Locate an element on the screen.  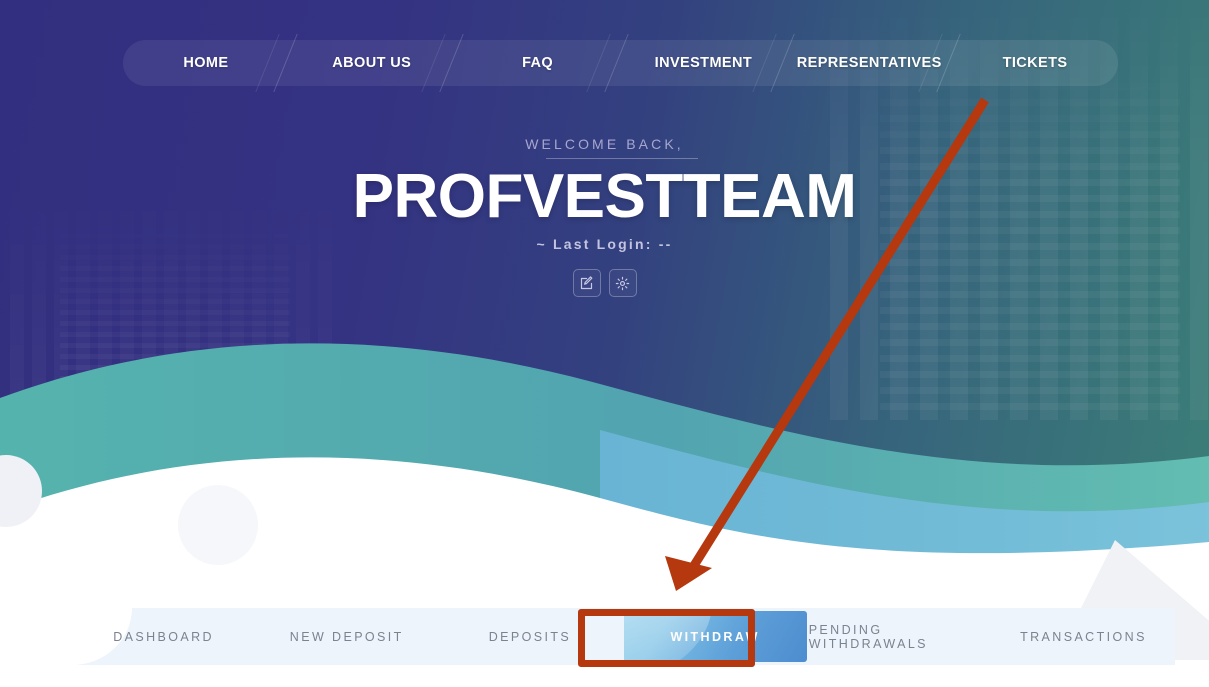
nav-item-label: FAQ is located at coordinates (538, 63).